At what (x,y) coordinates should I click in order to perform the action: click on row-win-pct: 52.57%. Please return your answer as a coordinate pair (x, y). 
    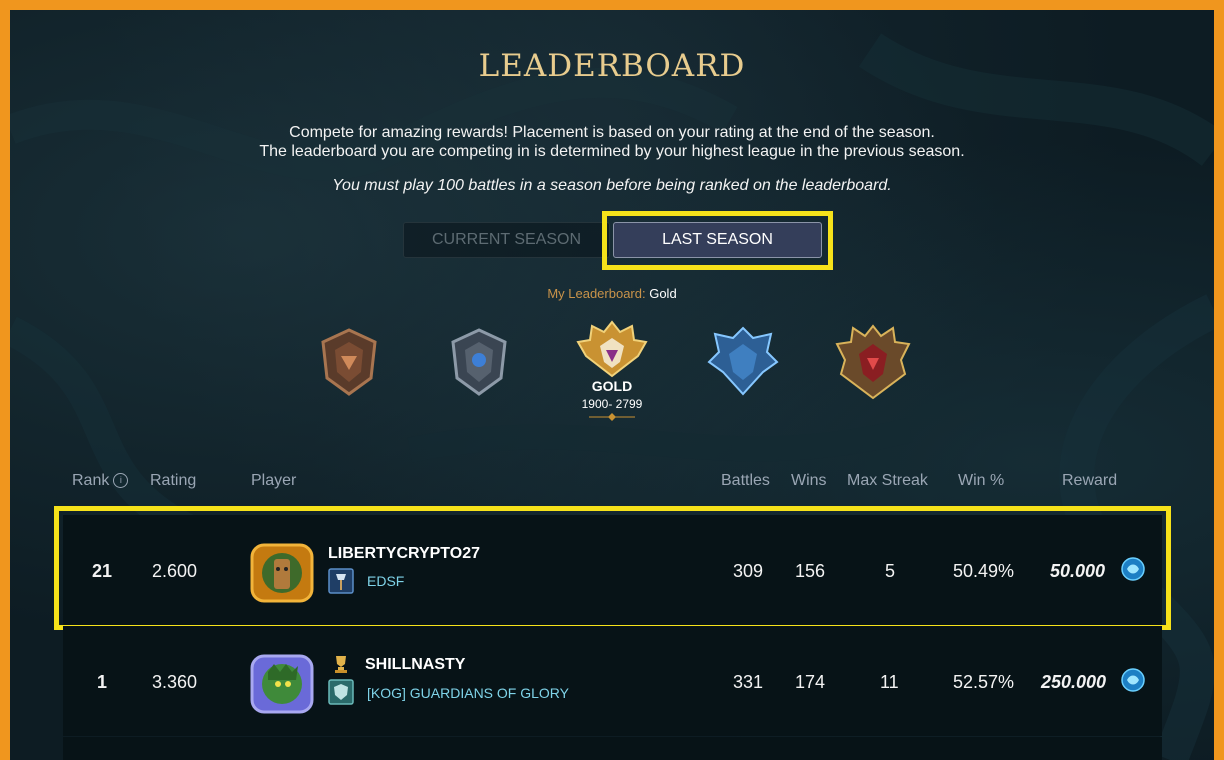
    Looking at the image, I should click on (984, 682).